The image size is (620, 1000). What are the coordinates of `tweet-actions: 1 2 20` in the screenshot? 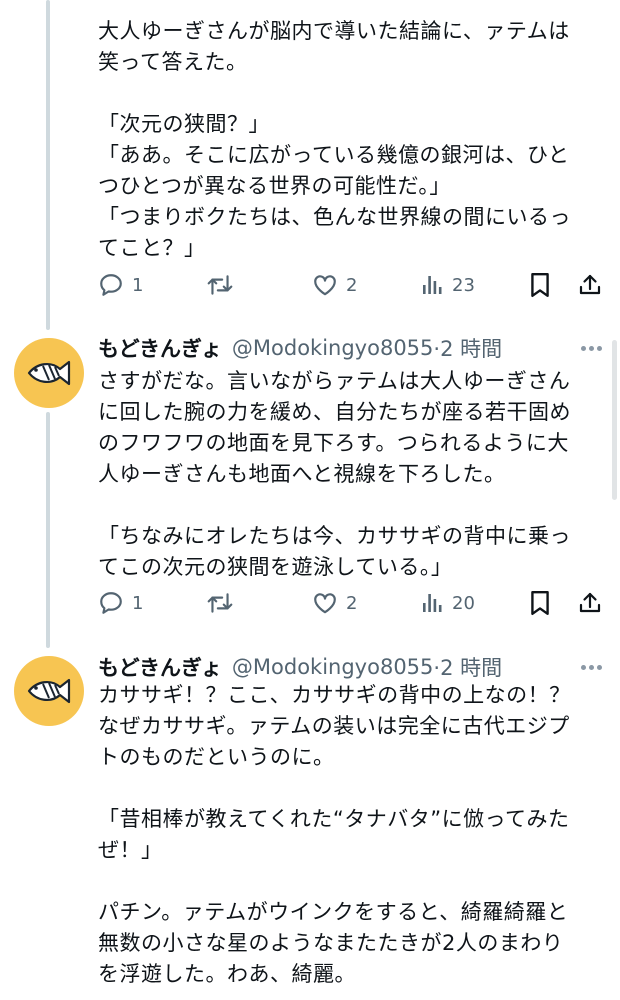 It's located at (350, 603).